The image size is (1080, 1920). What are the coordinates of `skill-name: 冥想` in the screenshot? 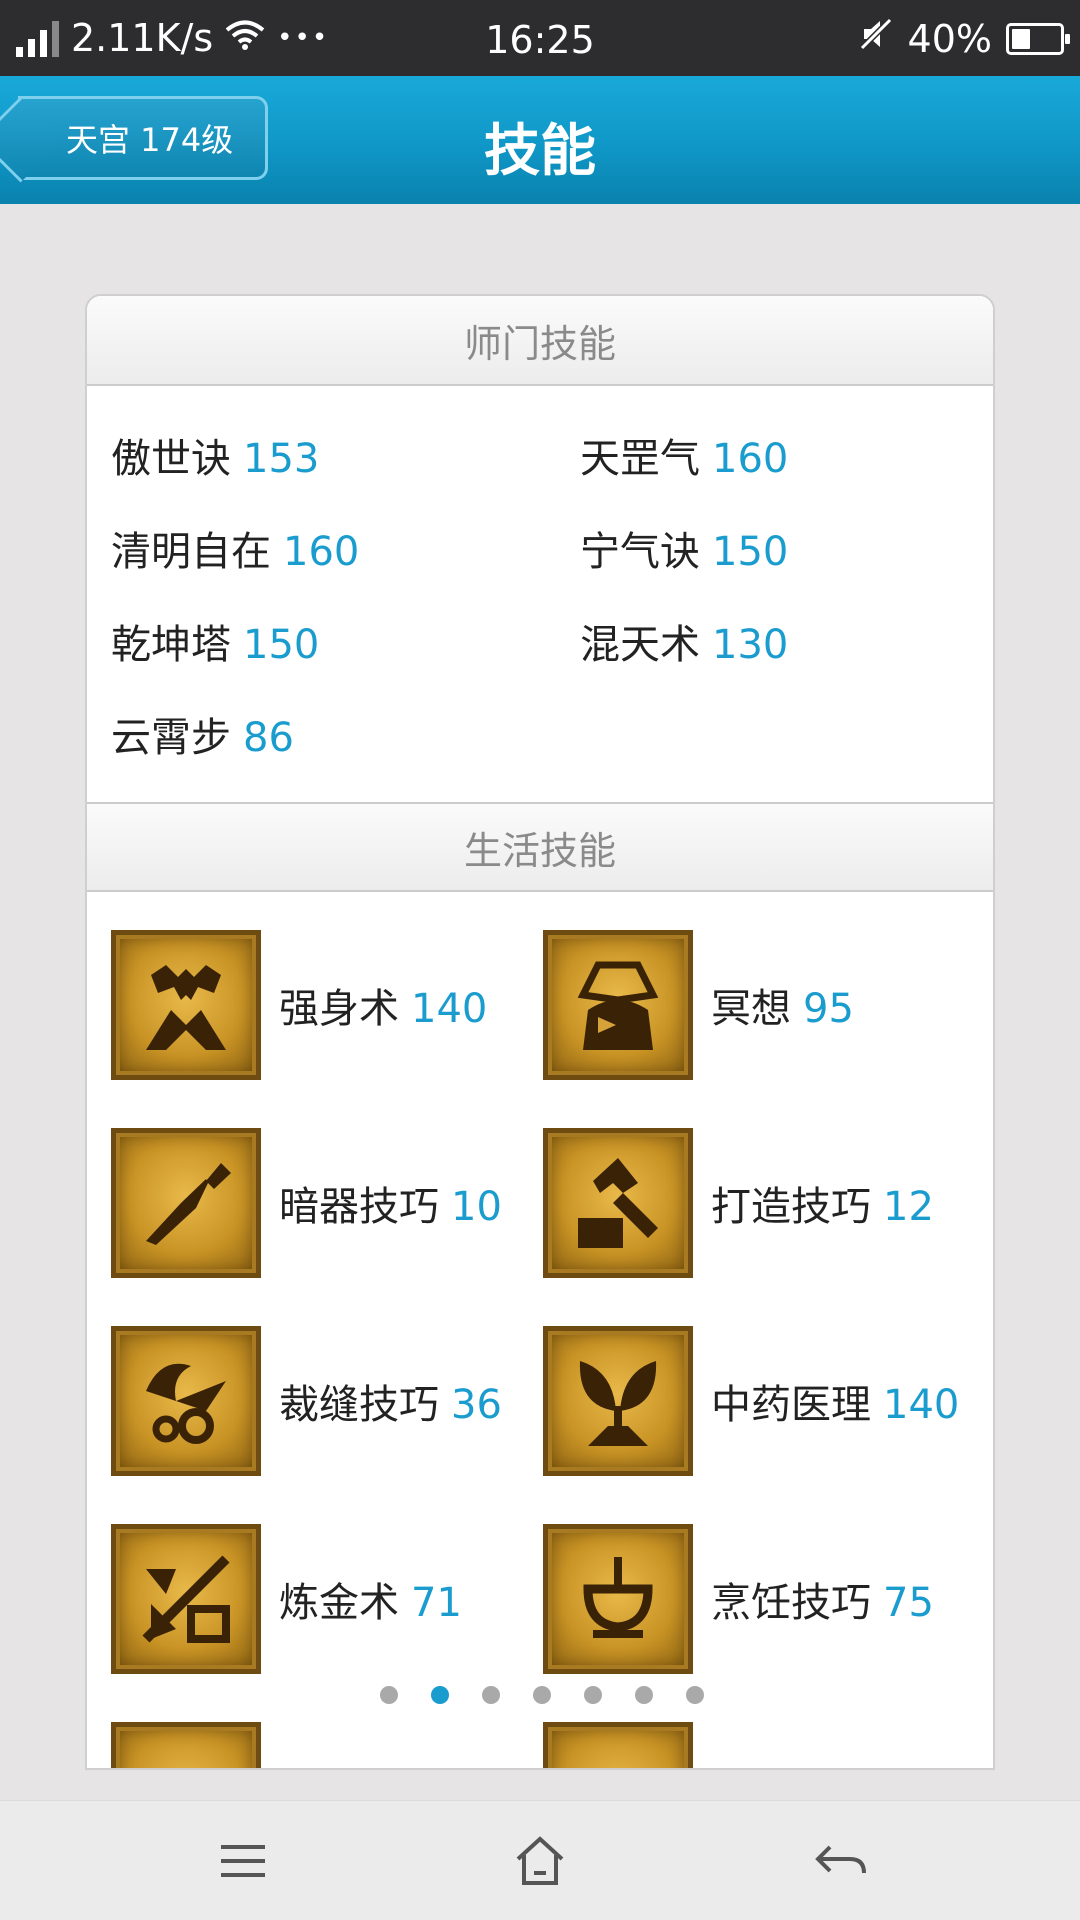 It's located at (751, 1009).